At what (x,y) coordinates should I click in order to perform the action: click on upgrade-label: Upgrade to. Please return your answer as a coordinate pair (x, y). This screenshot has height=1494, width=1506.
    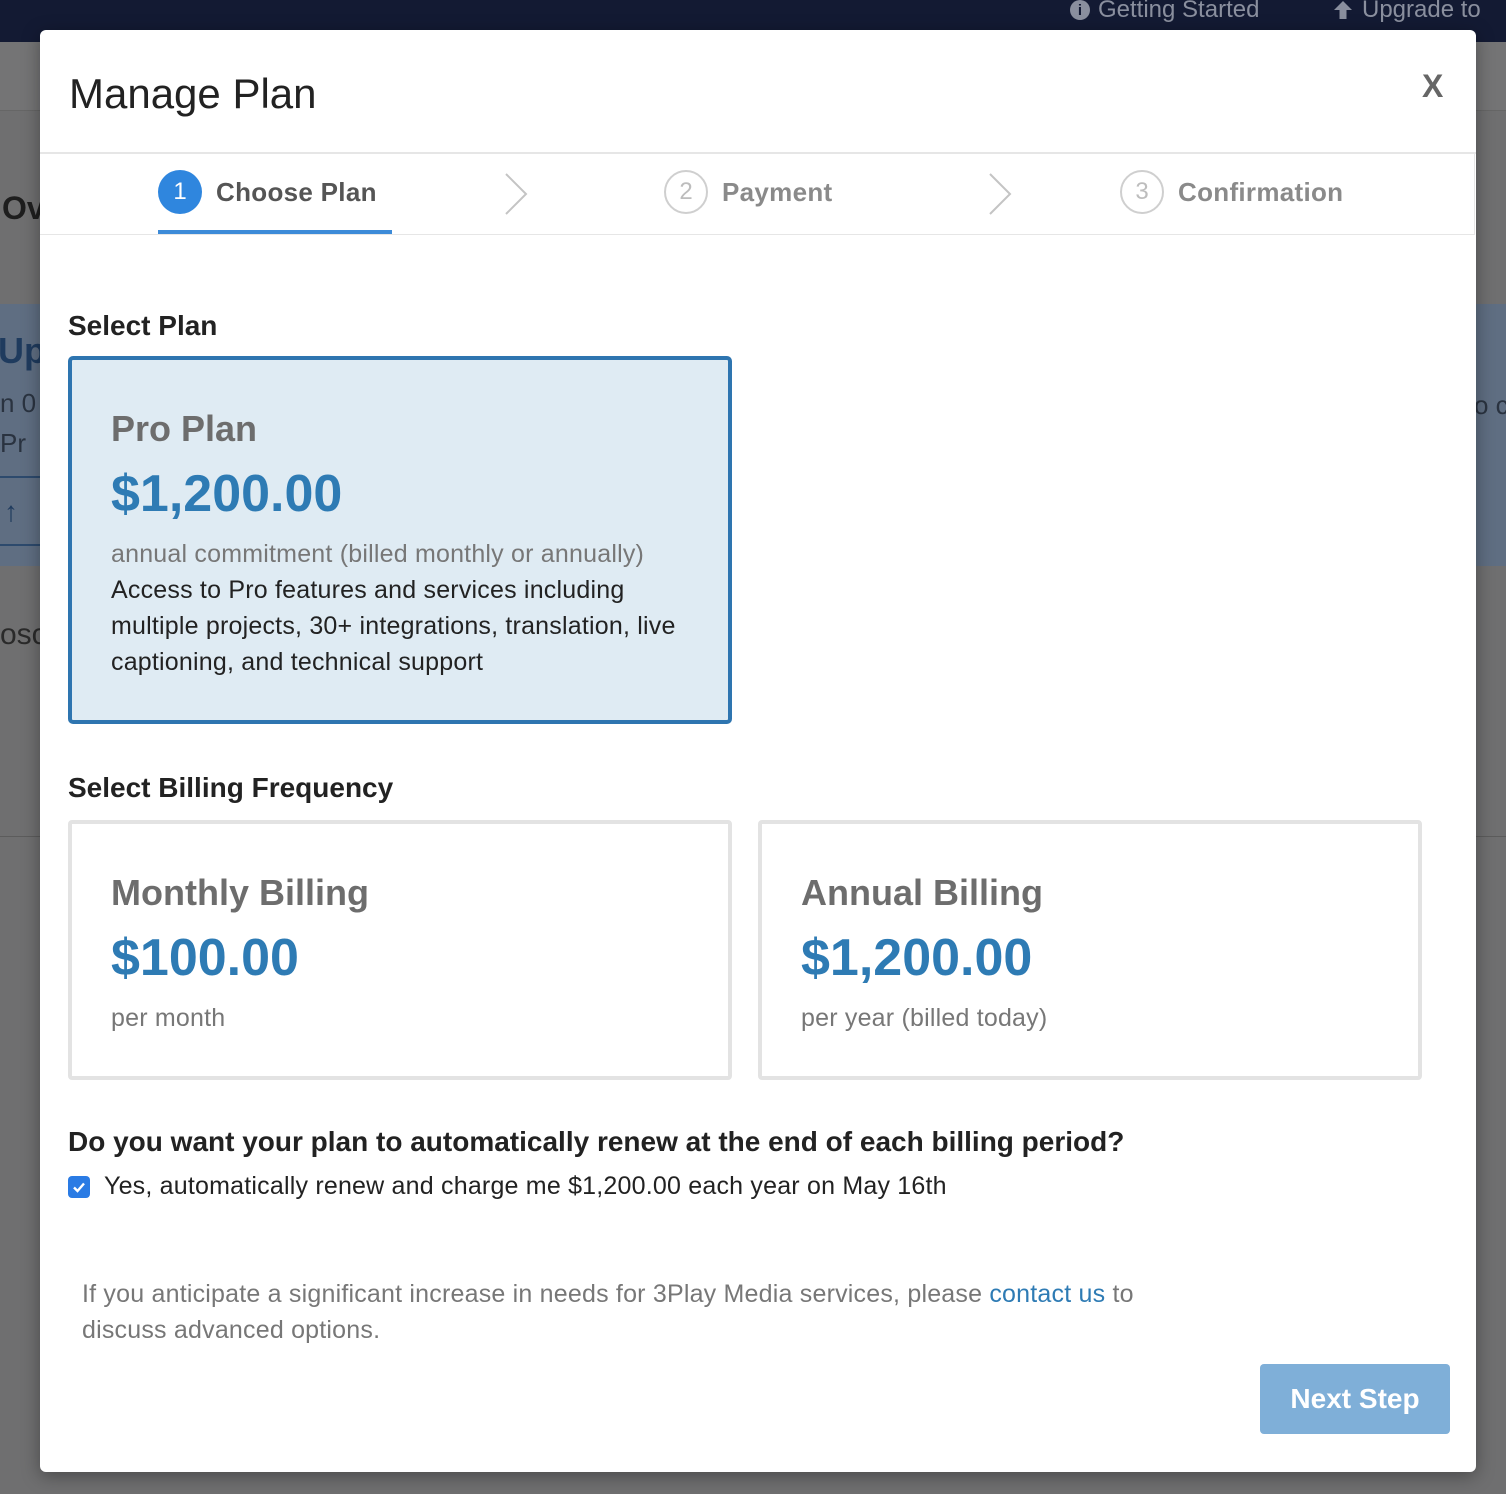
    Looking at the image, I should click on (1421, 11).